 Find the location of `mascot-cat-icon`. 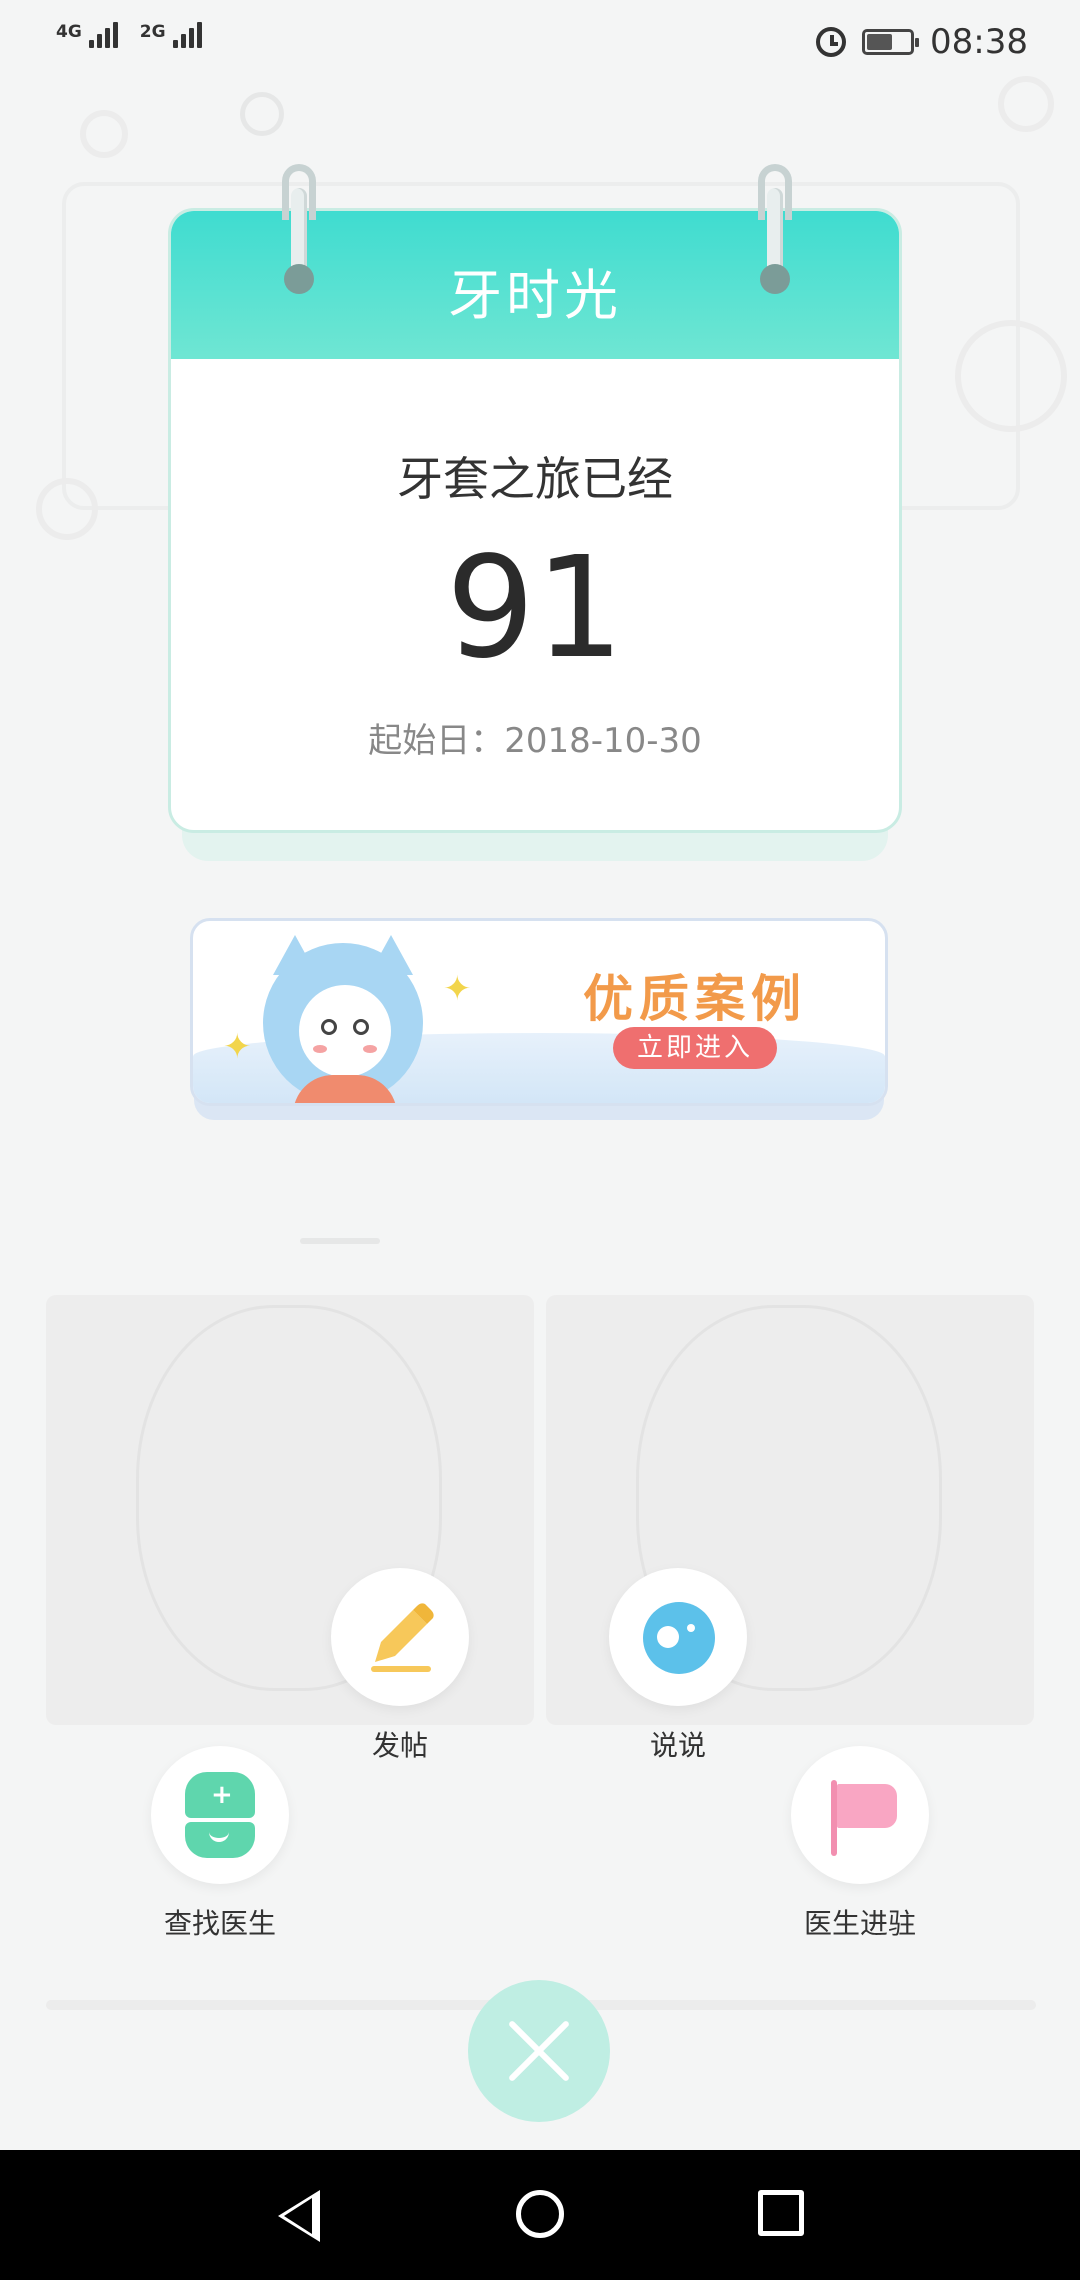

mascot-cat-icon is located at coordinates (343, 1019).